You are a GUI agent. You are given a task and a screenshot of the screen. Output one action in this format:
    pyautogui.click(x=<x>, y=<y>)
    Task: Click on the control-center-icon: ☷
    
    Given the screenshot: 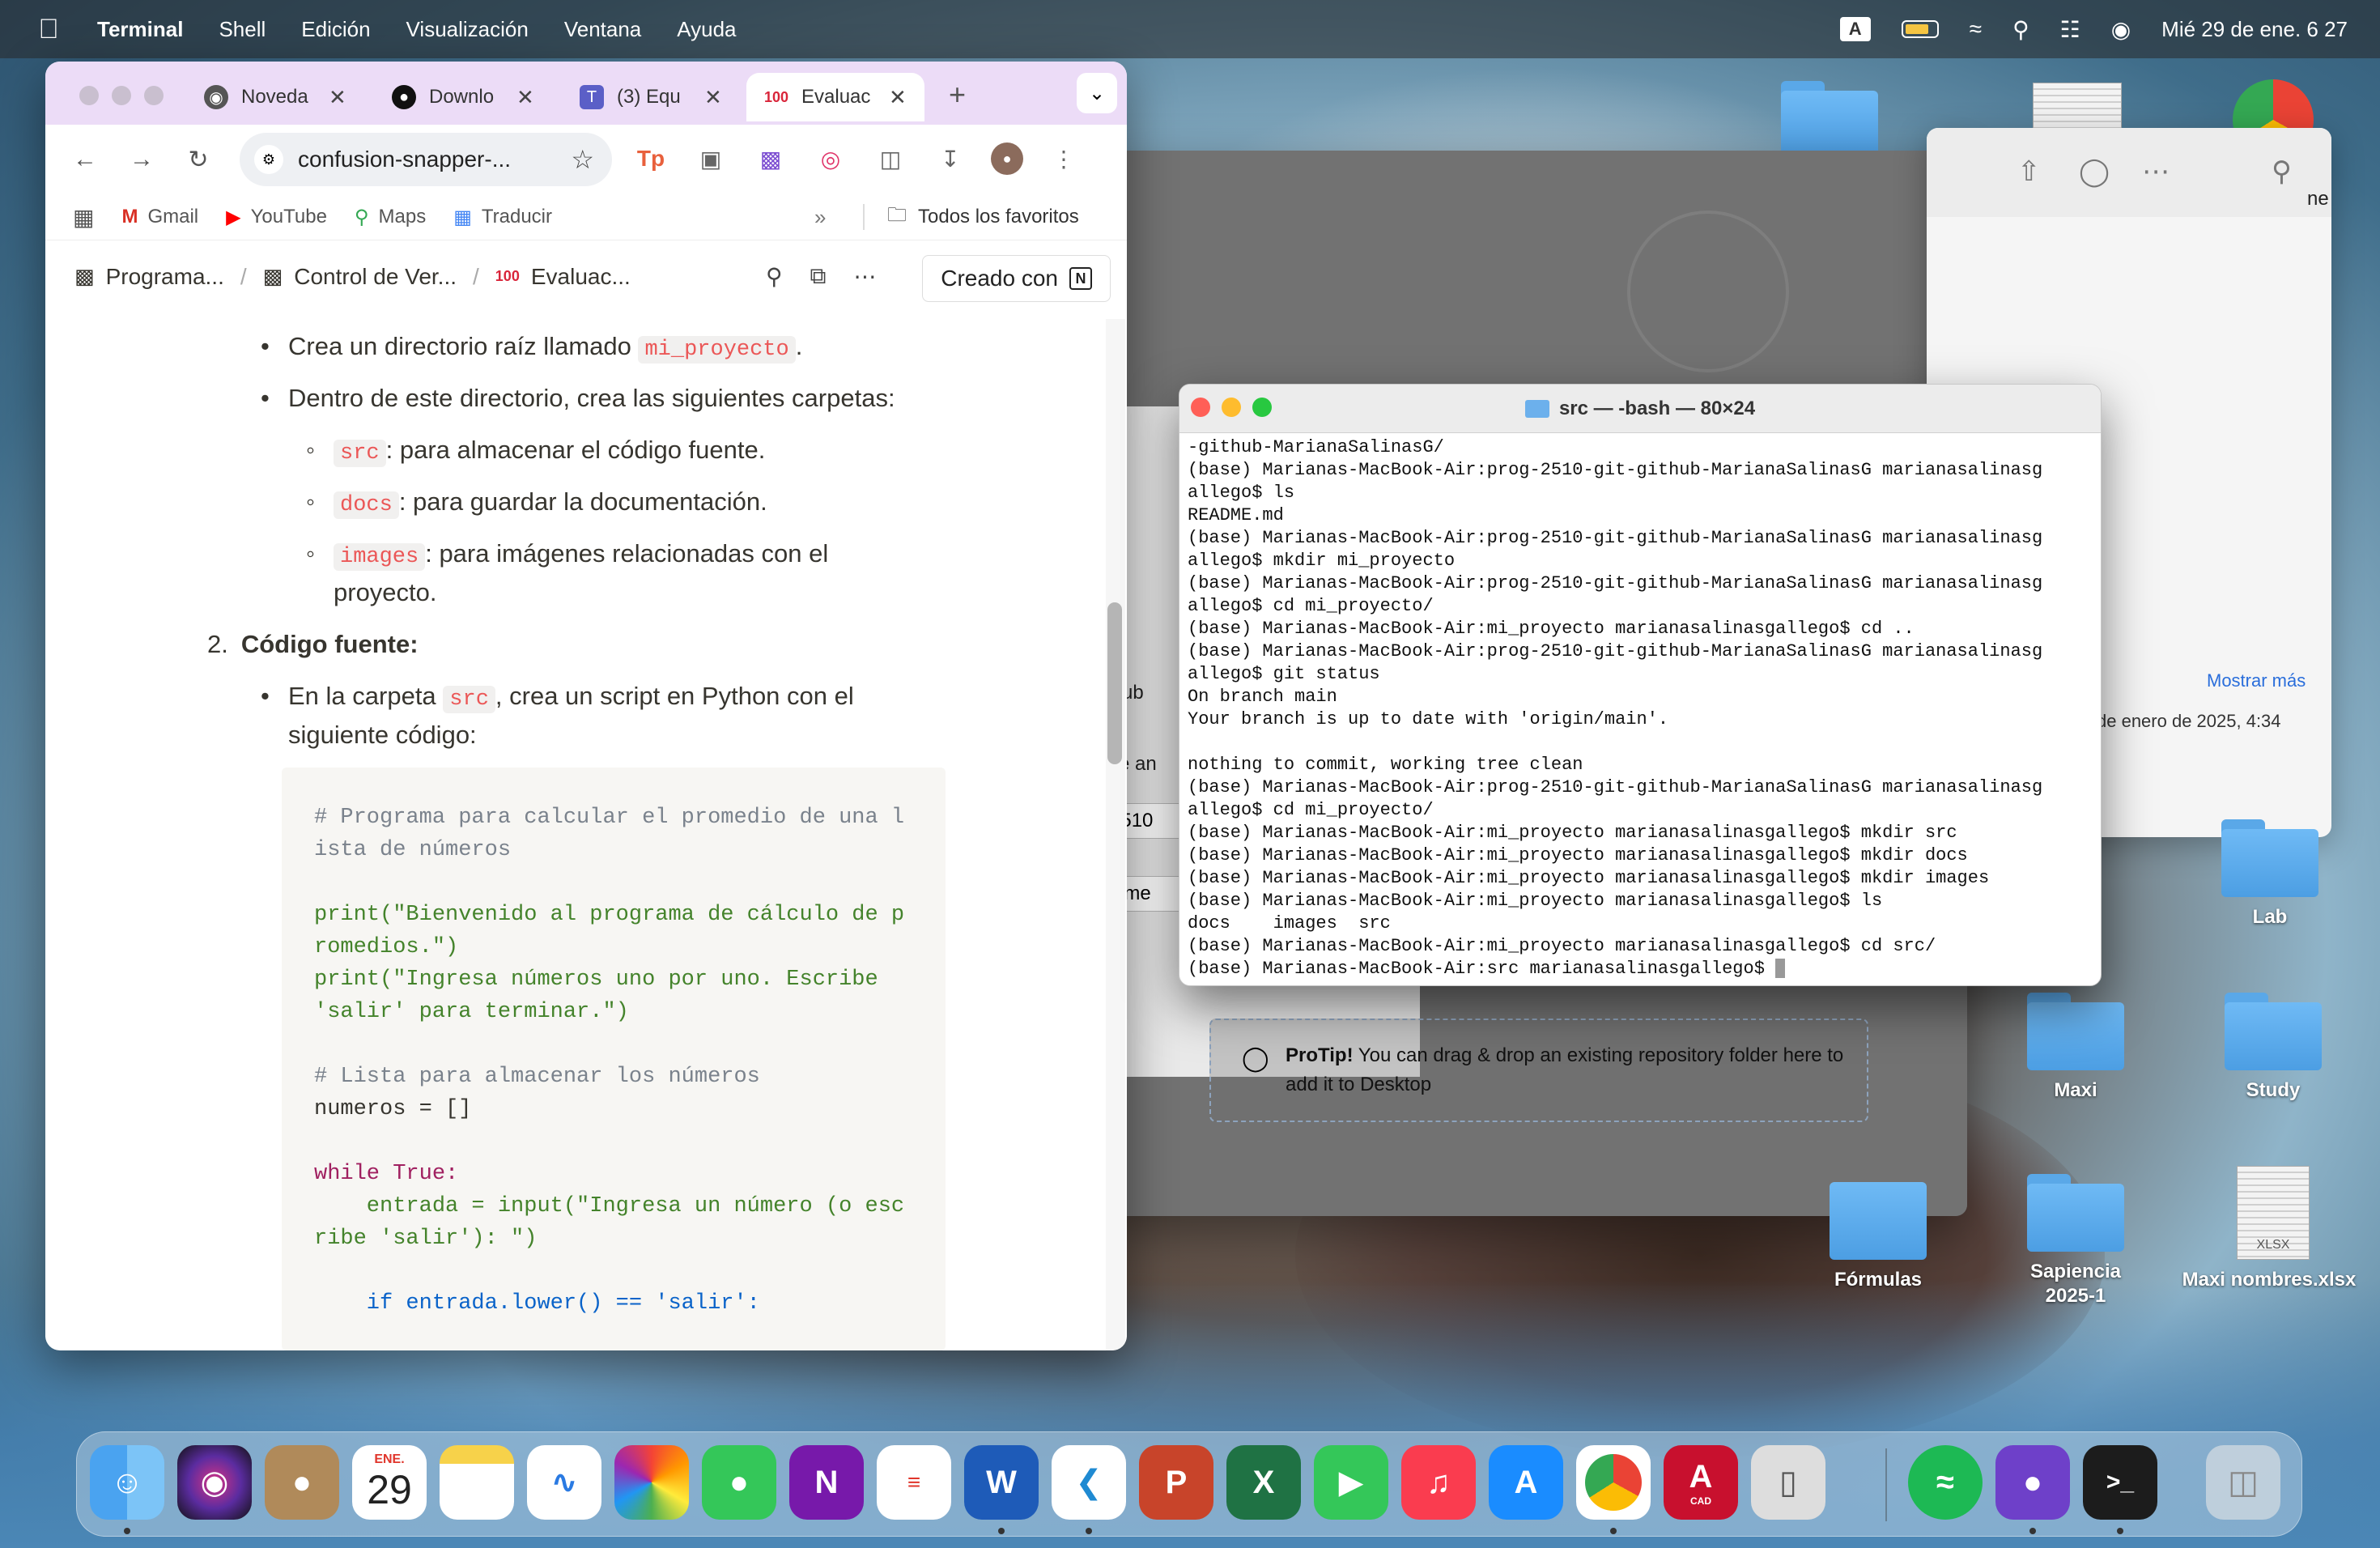 What is the action you would take?
    pyautogui.click(x=2070, y=29)
    